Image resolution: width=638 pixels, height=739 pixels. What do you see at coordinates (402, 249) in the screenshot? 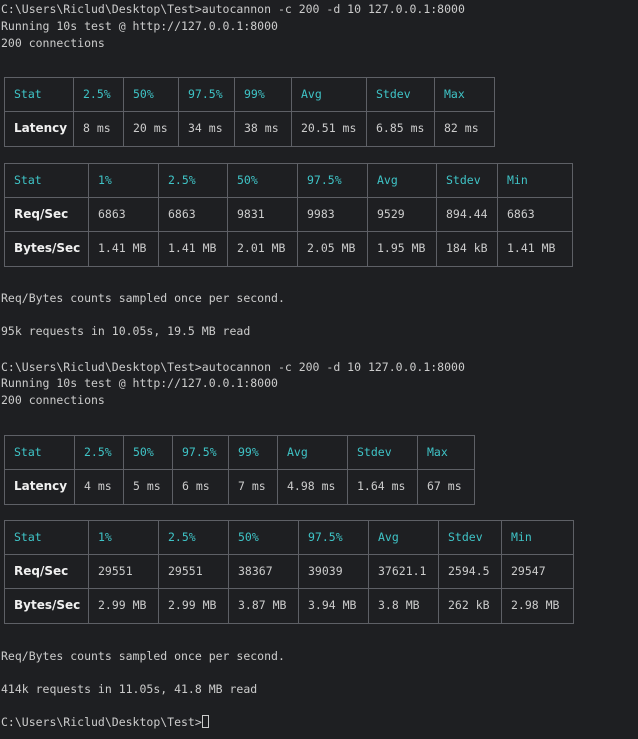
I see `table-cell: 1.95 MB` at bounding box center [402, 249].